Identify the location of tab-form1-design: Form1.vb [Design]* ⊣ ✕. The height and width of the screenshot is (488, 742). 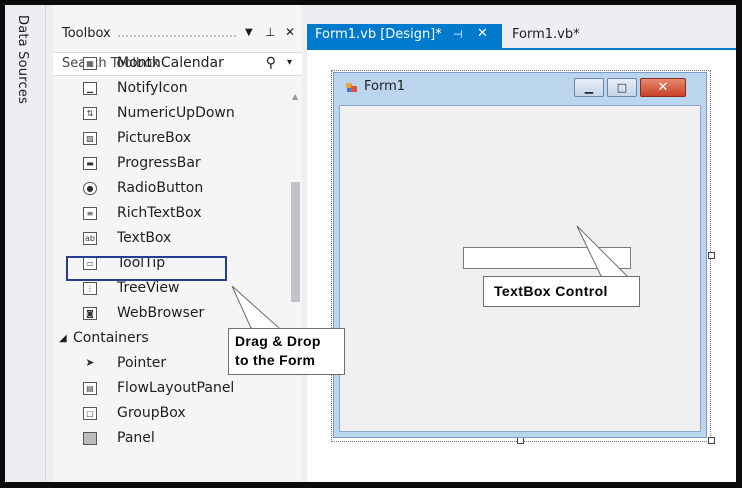
(404, 36).